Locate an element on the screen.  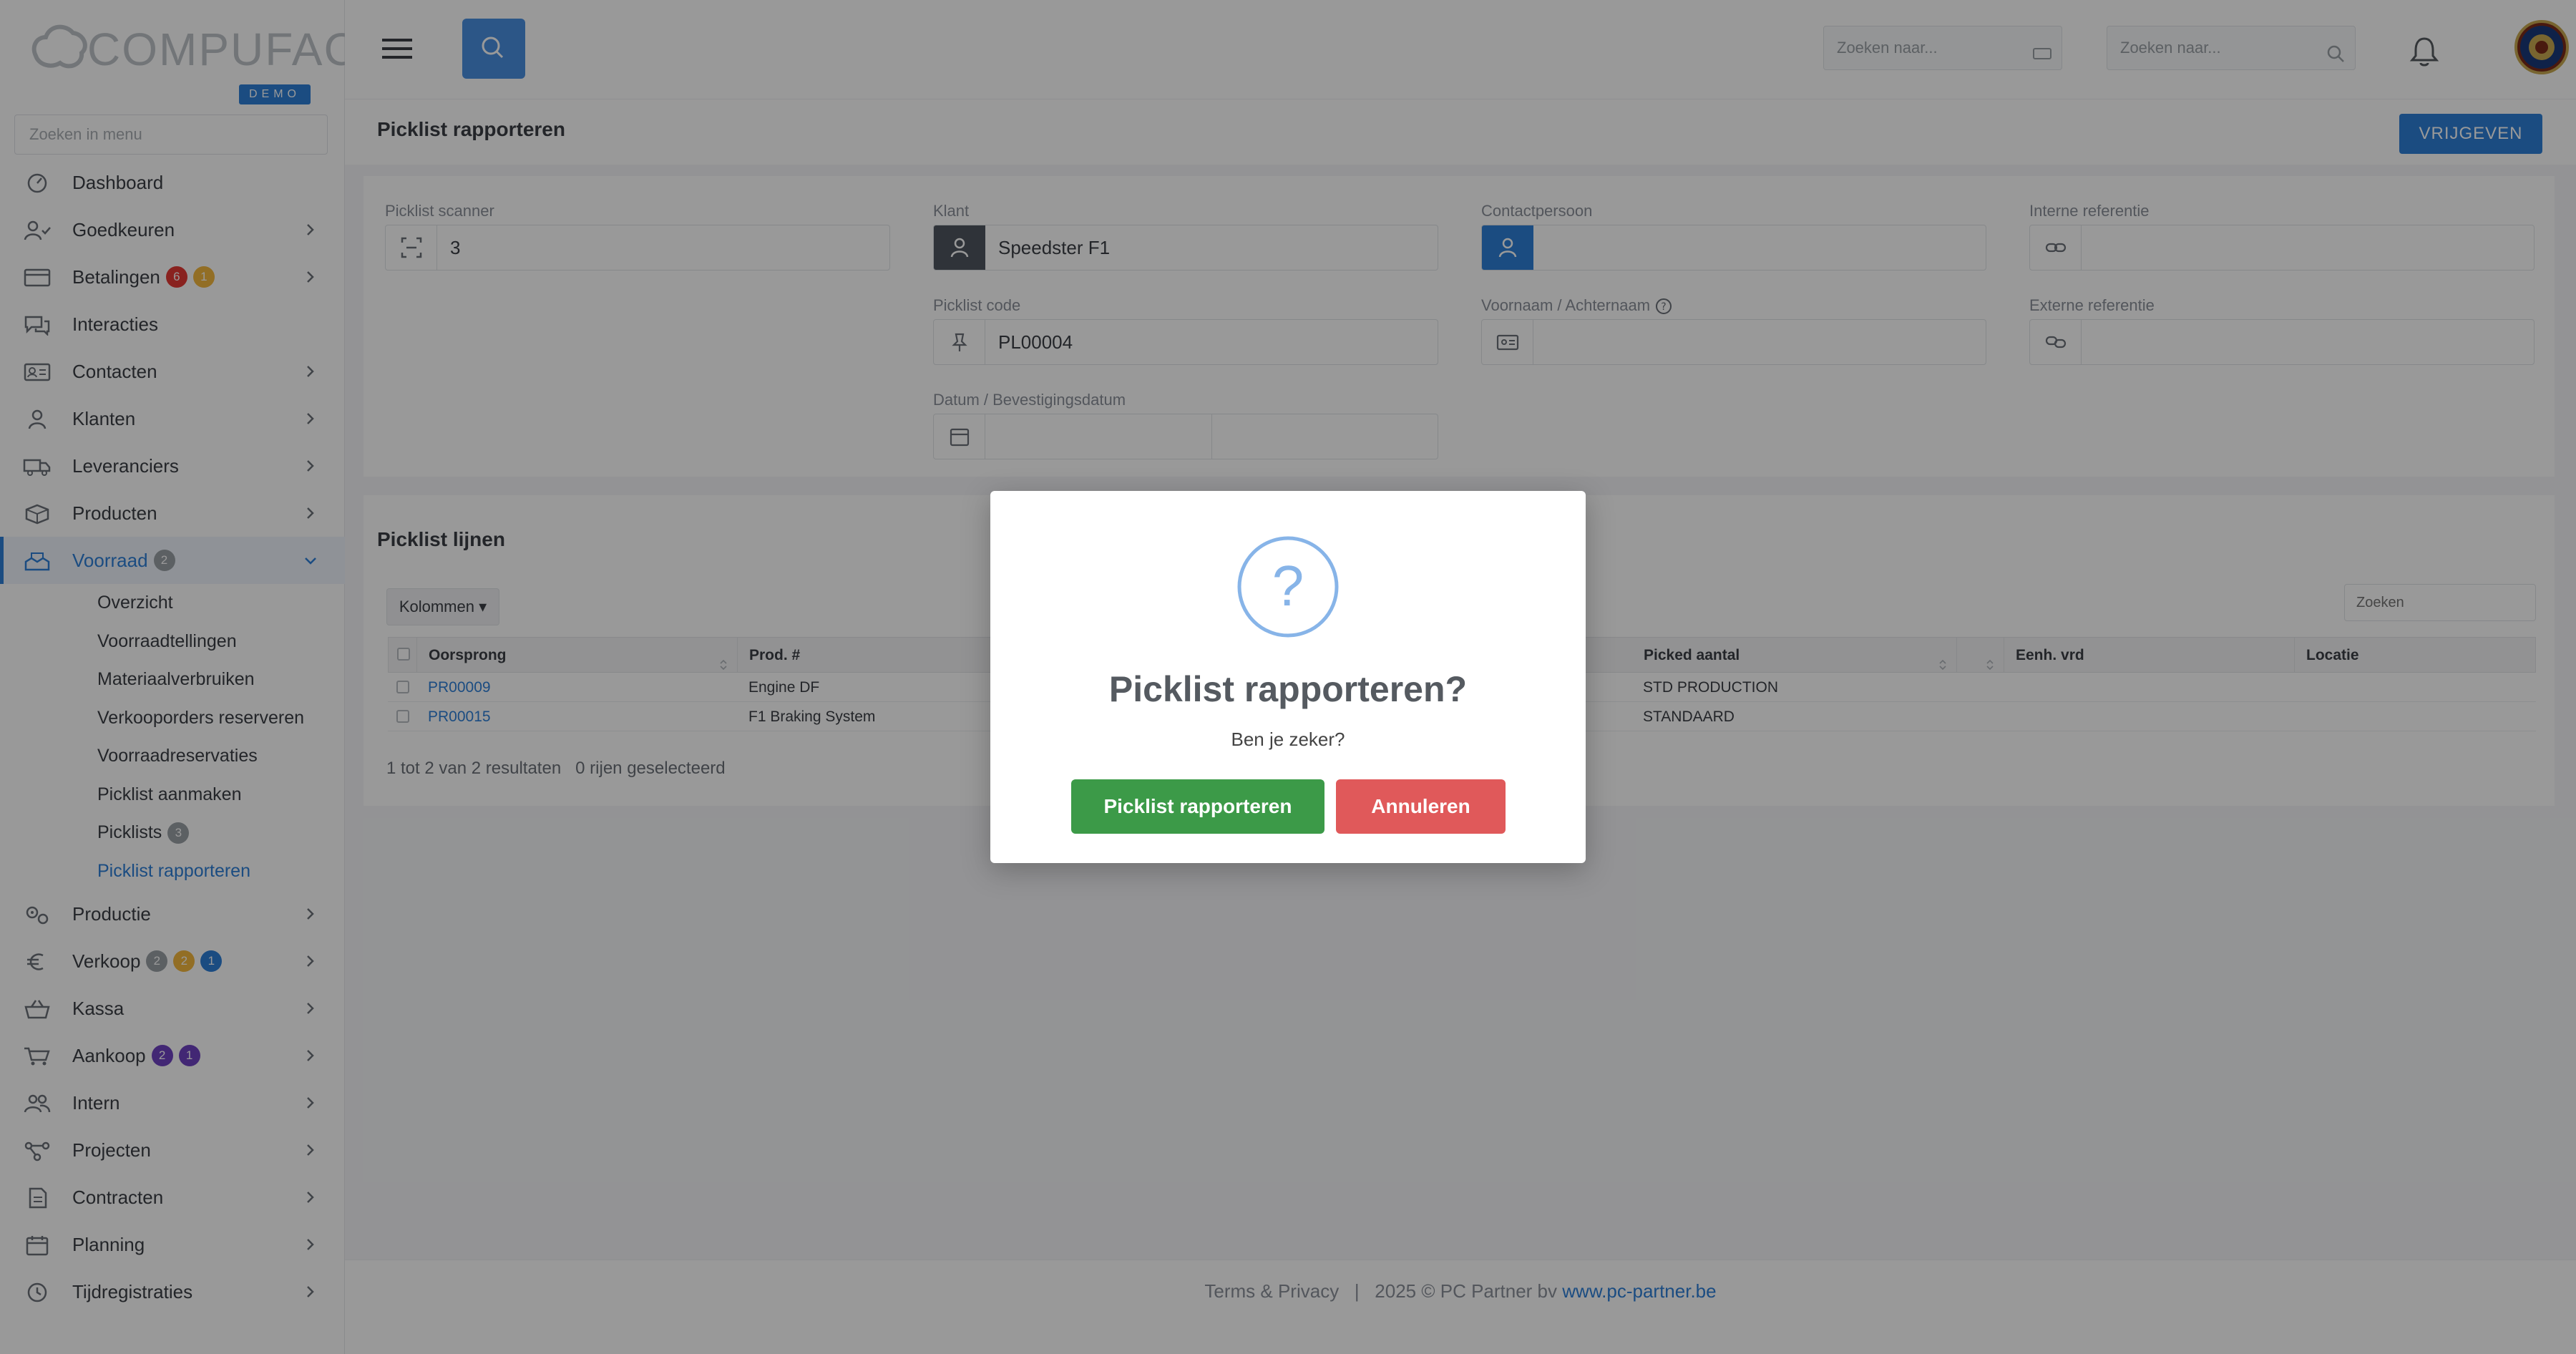
dialog-title: Picklist rapporteren? is located at coordinates (1288, 689).